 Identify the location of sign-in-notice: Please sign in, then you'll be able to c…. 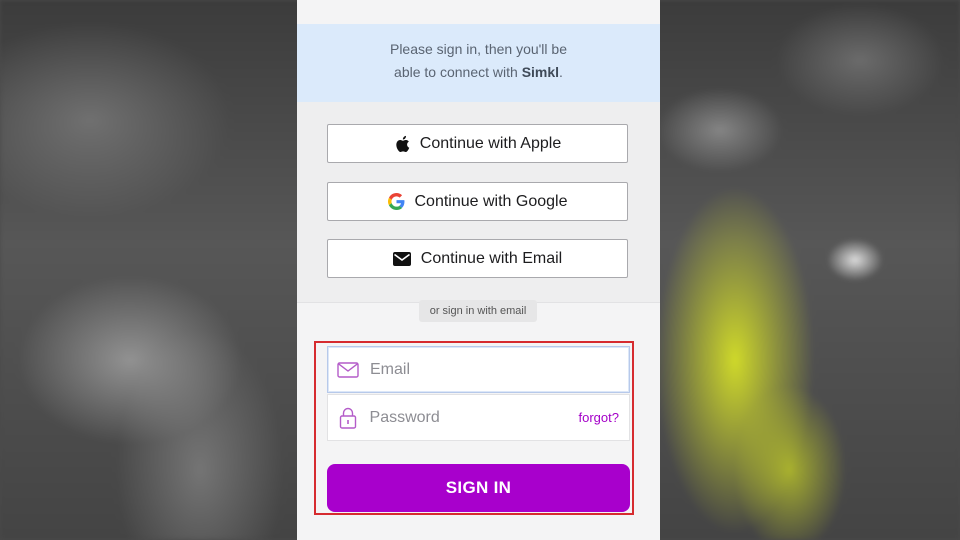
(478, 63).